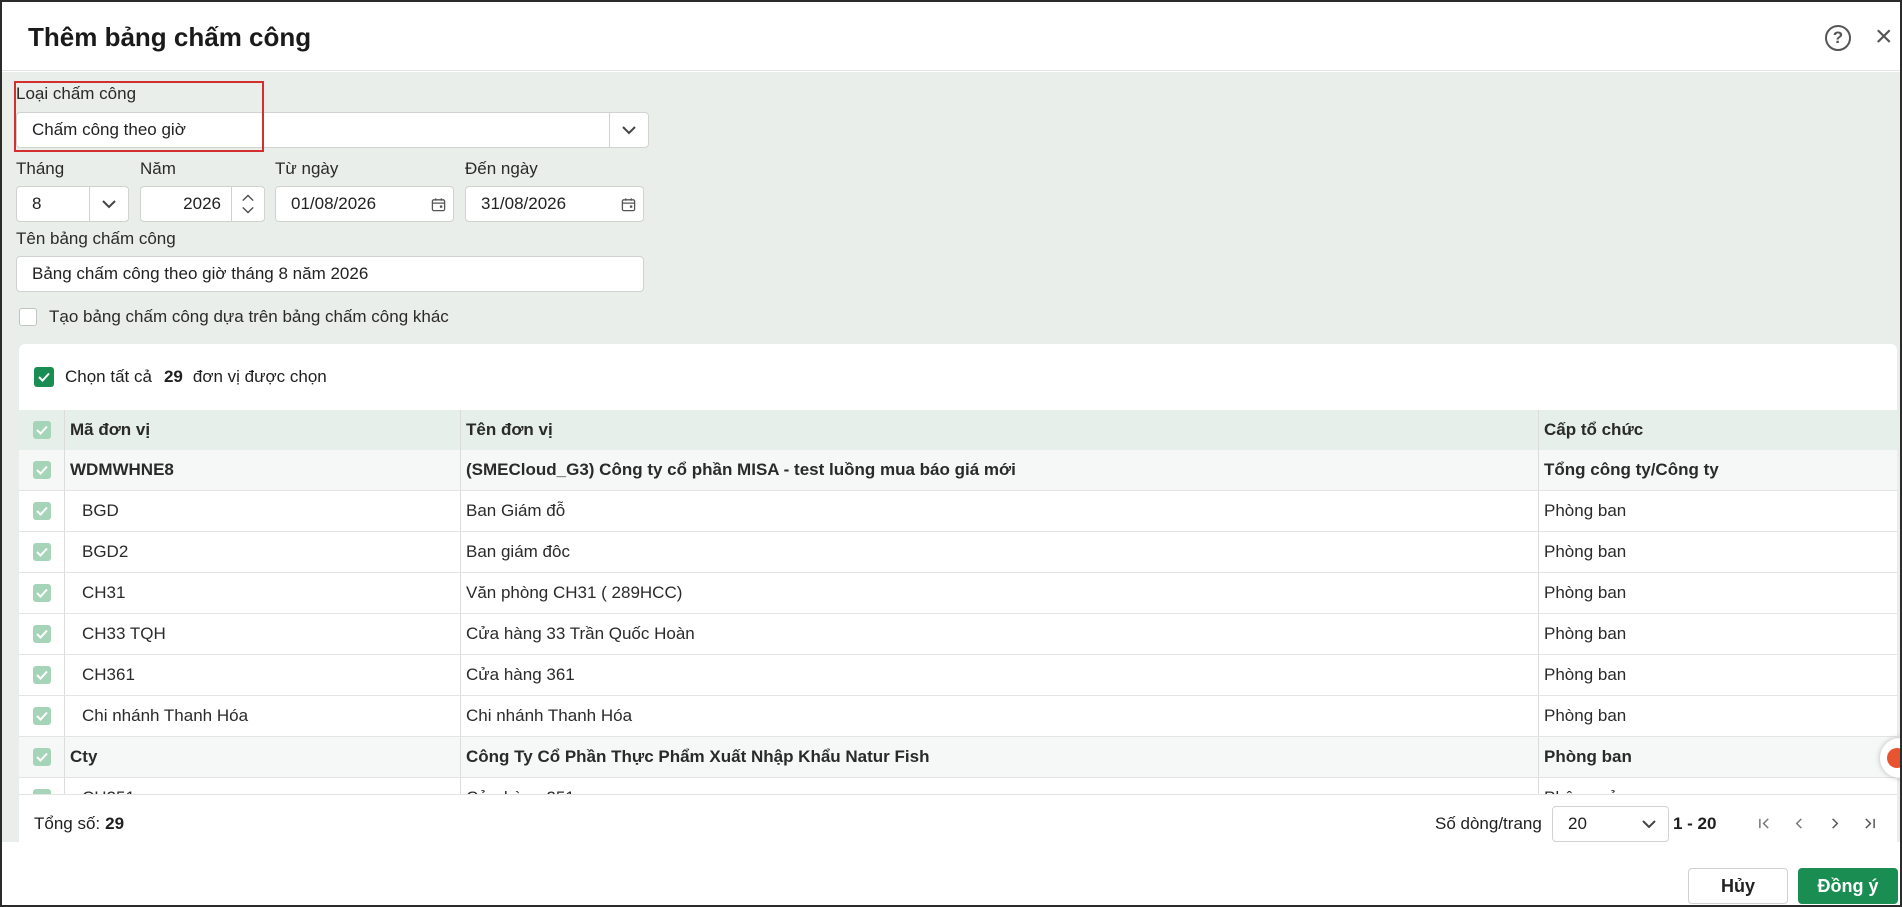 The height and width of the screenshot is (907, 1902). Describe the element at coordinates (1000, 675) in the screenshot. I see `unit-name: Cửa hàng 361` at that location.